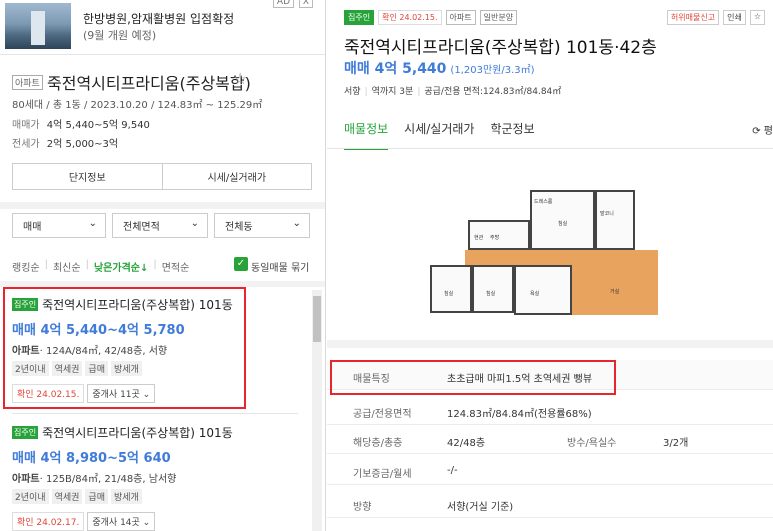 The height and width of the screenshot is (531, 773). Describe the element at coordinates (82, 144) in the screenshot. I see `jeonse-price-value: 2억 5,000~3억` at that location.